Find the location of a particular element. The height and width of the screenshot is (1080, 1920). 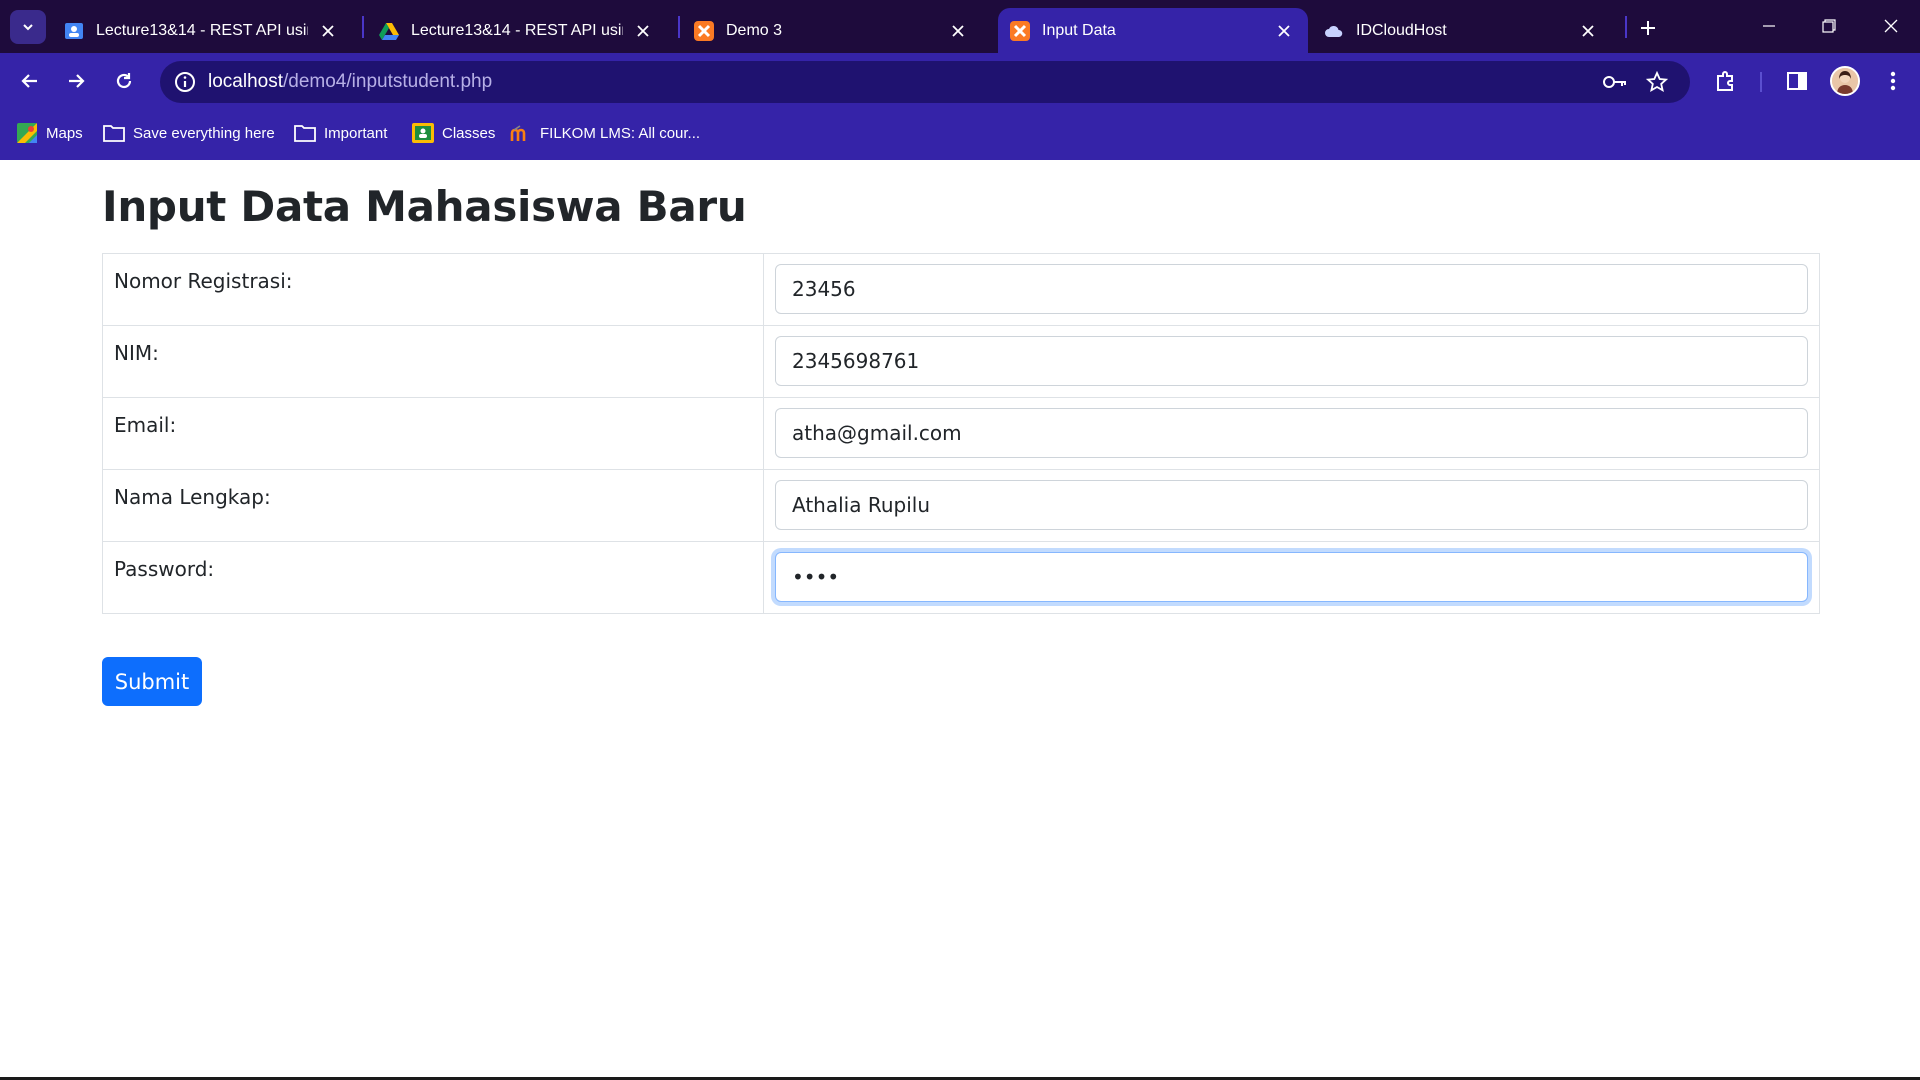

toolbar-divider is located at coordinates (1761, 82).